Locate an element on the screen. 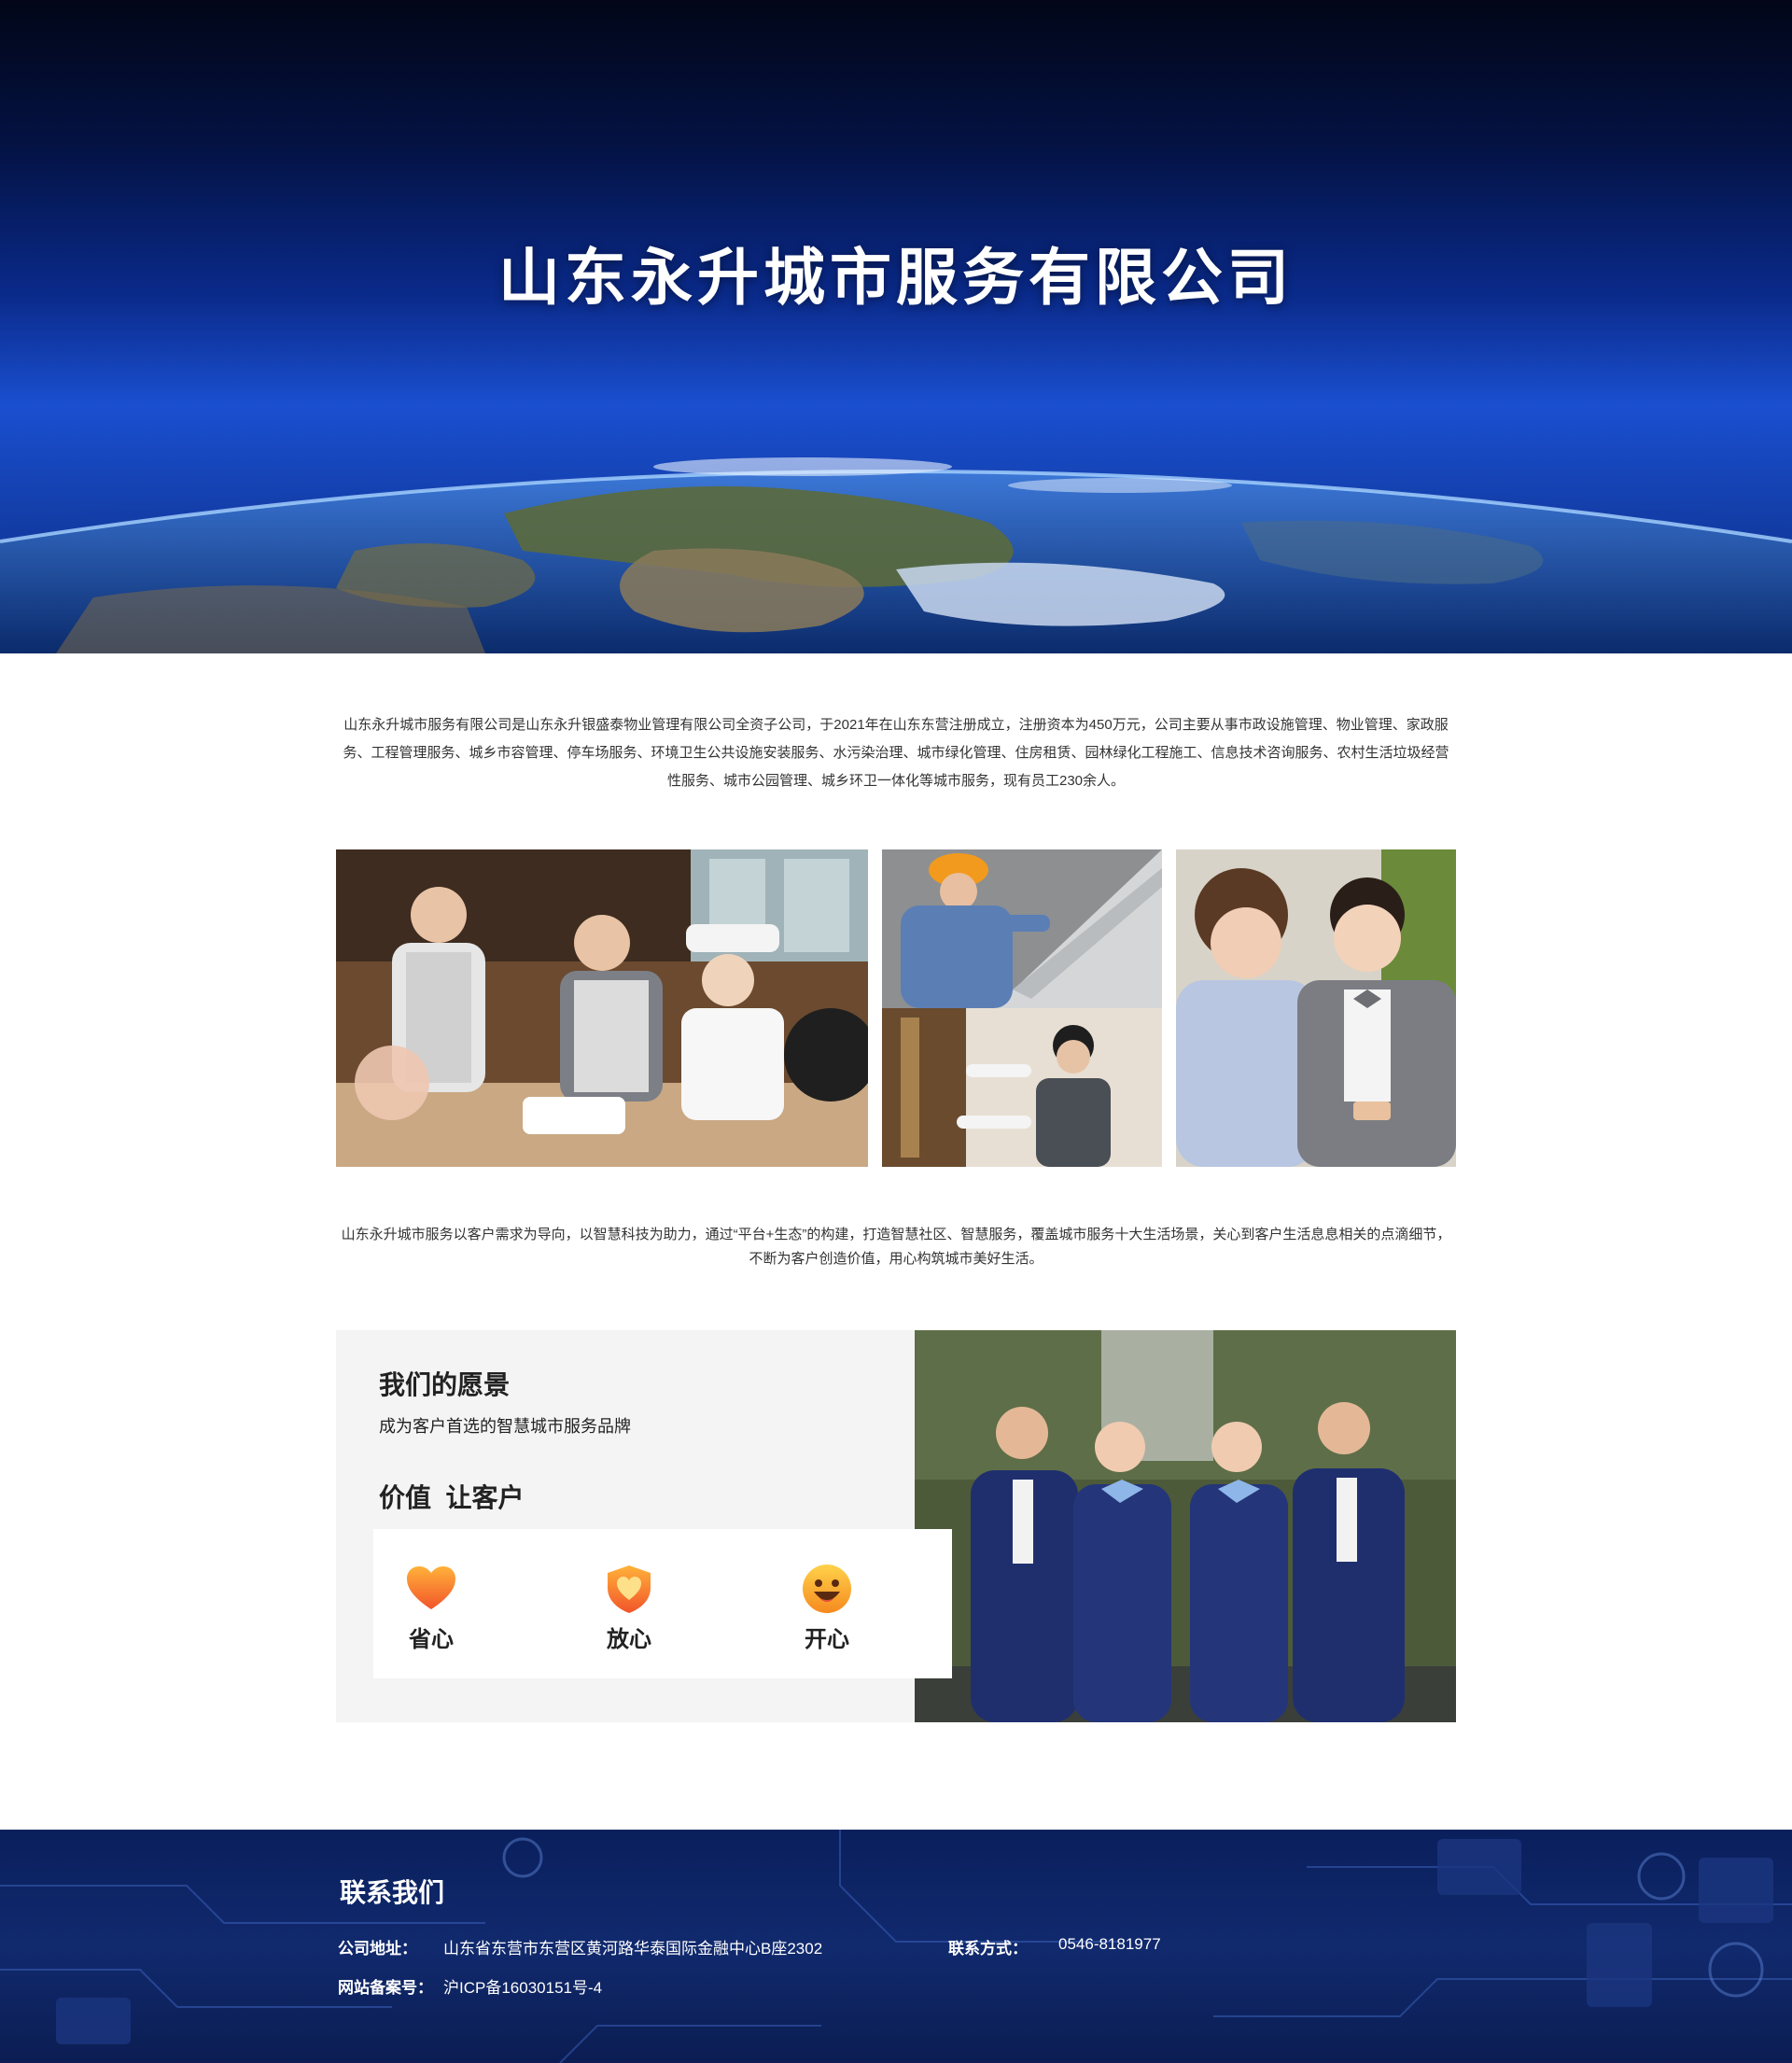 This screenshot has width=1792, height=2063. vision-title: 我们的愿景 is located at coordinates (445, 1384).